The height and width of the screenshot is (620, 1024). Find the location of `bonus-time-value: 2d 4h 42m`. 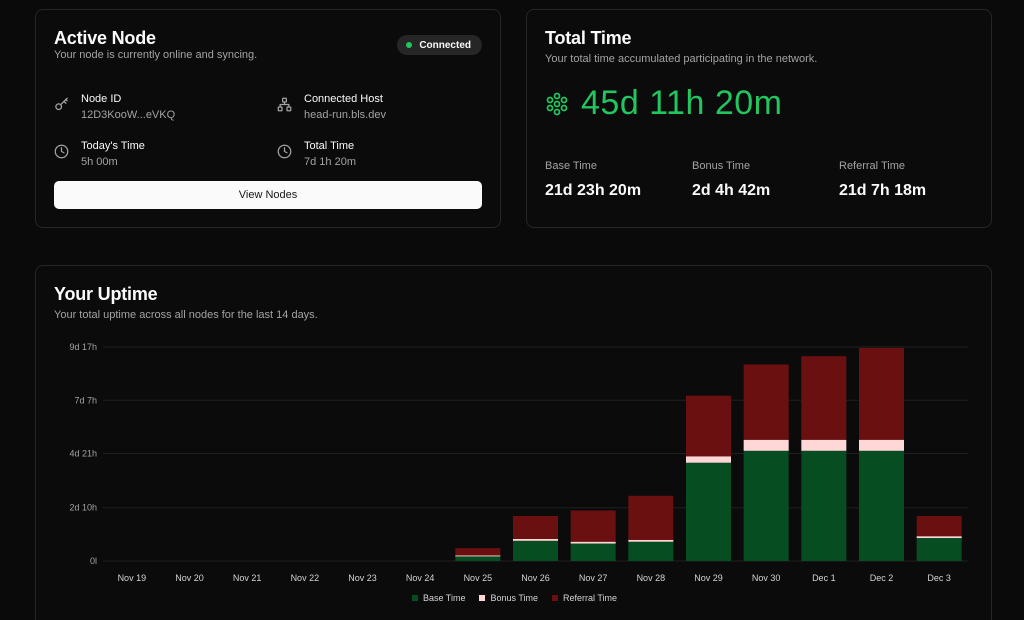

bonus-time-value: 2d 4h 42m is located at coordinates (731, 190).